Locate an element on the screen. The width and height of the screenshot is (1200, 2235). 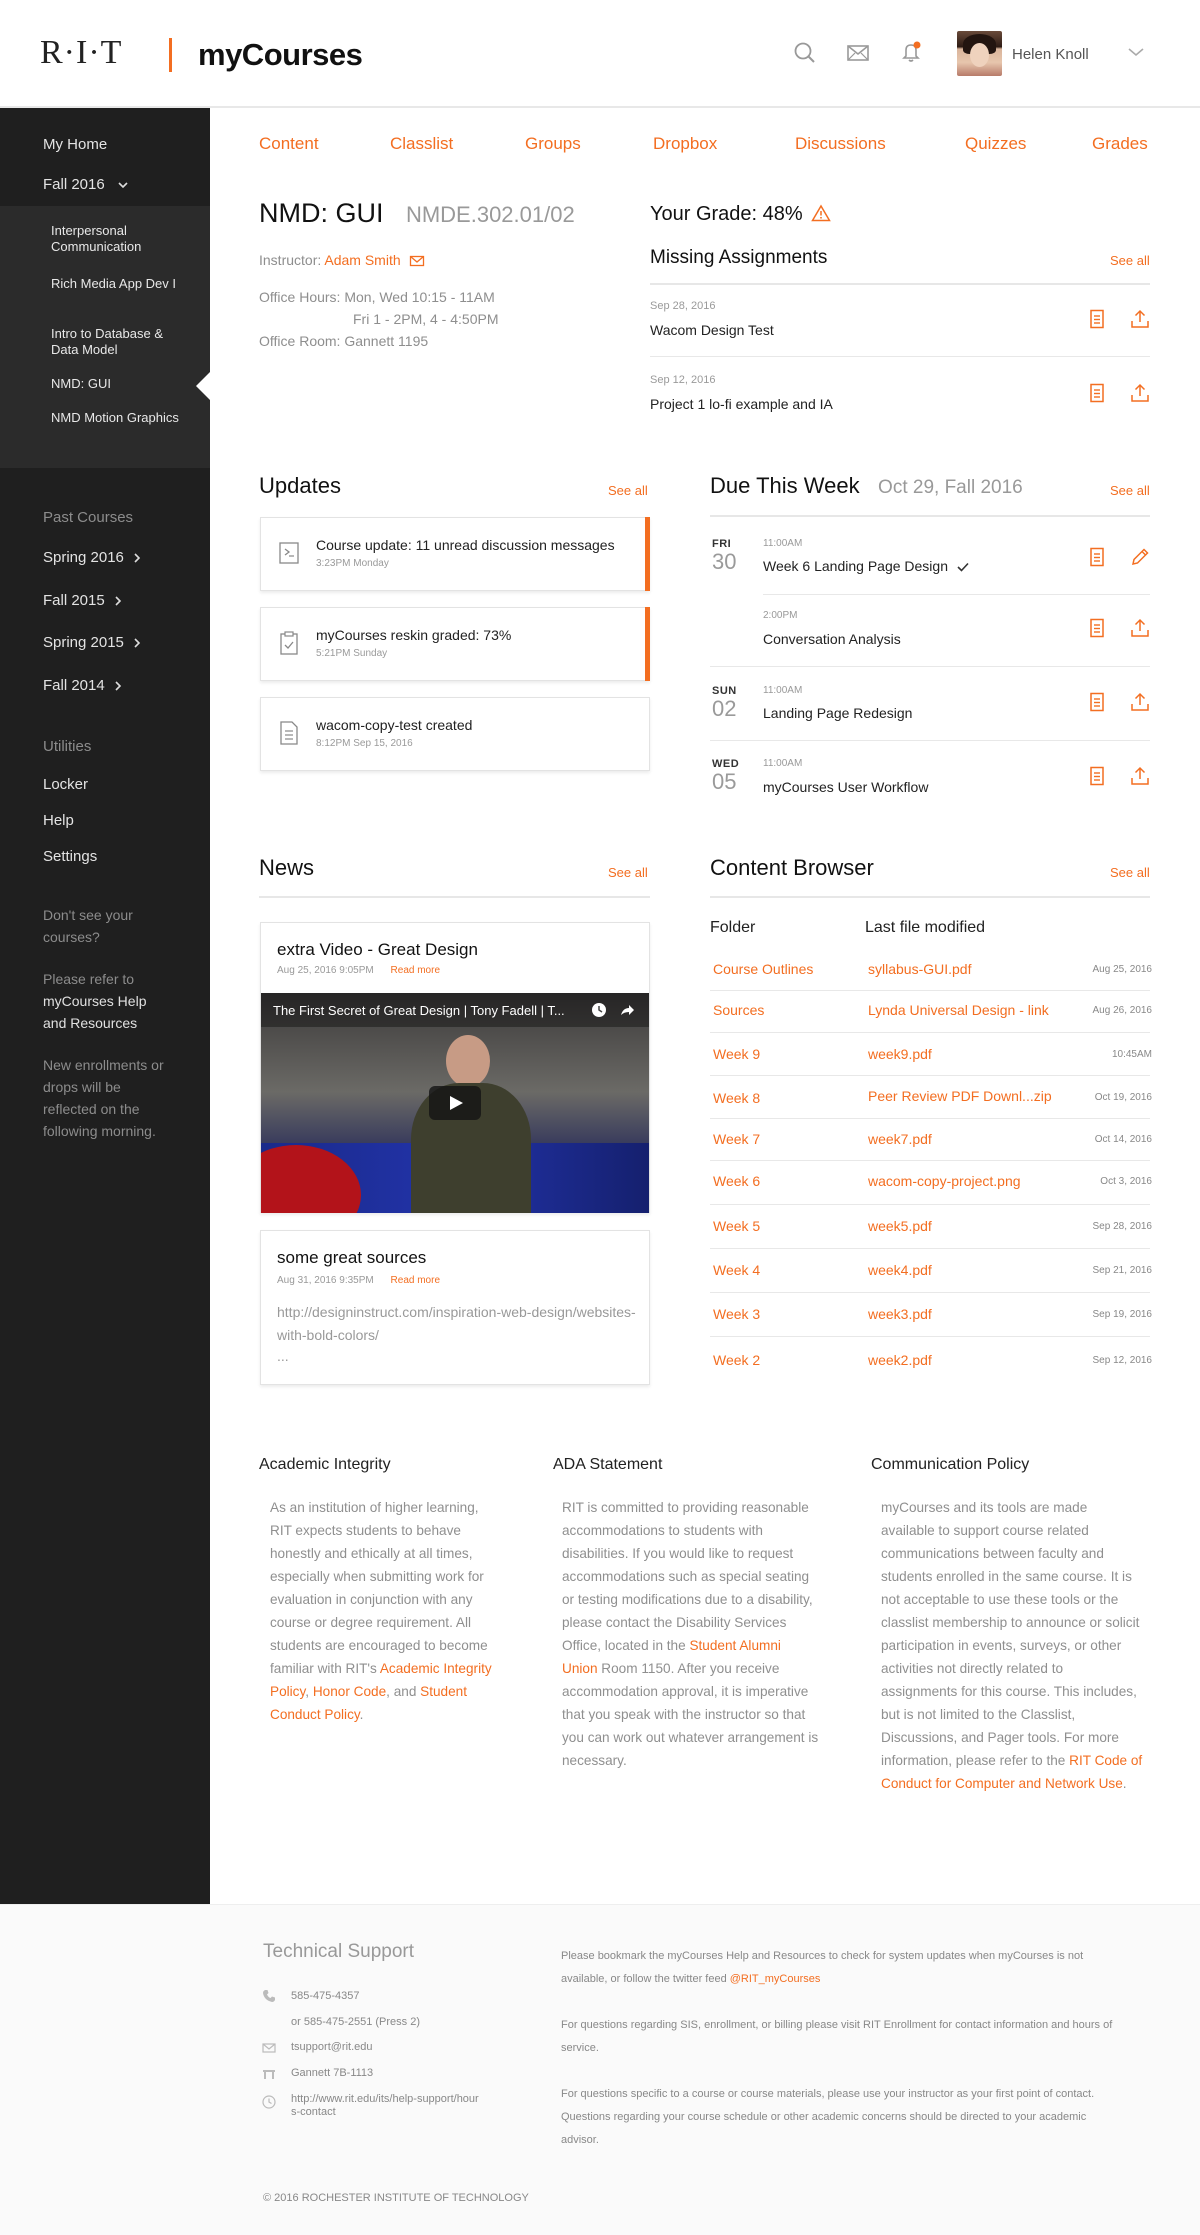
tab-quizzes: Quizzes is located at coordinates (995, 144).